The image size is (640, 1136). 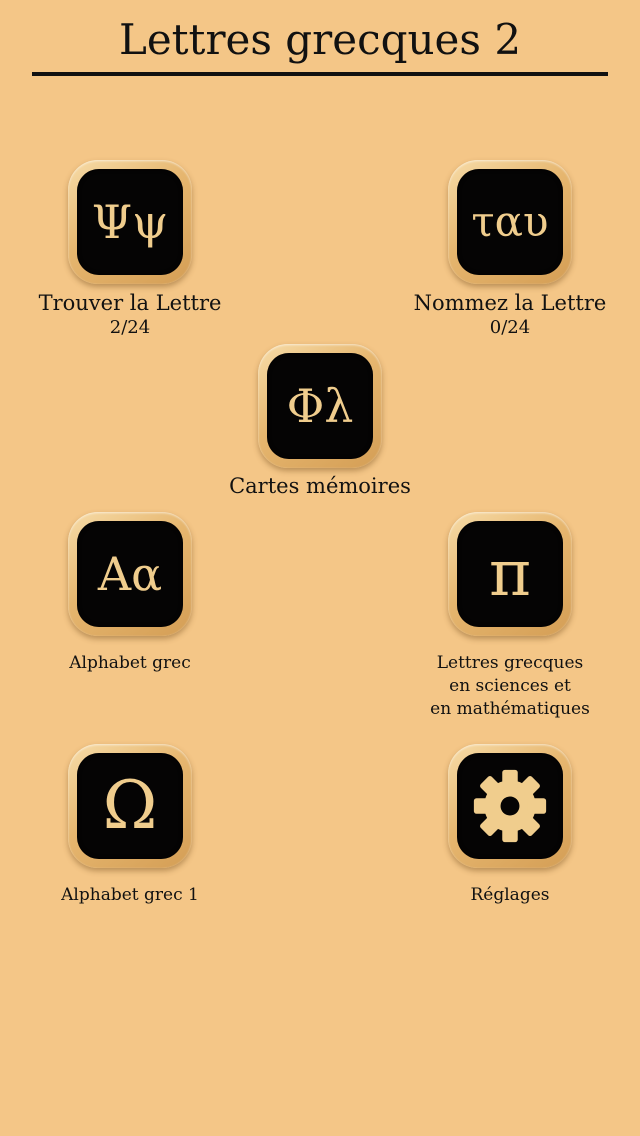 I want to click on alpha-icon: Αα, so click(x=130, y=574).